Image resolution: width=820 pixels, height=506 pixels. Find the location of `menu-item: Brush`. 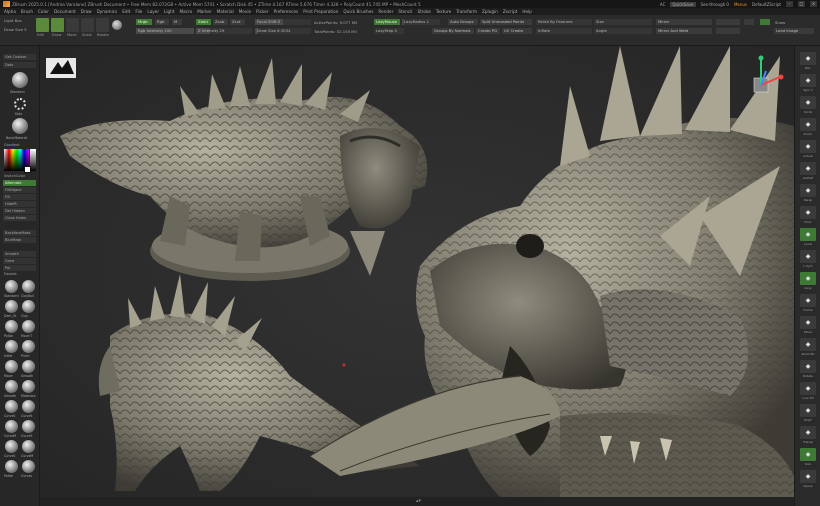

menu-item: Brush is located at coordinates (27, 11).